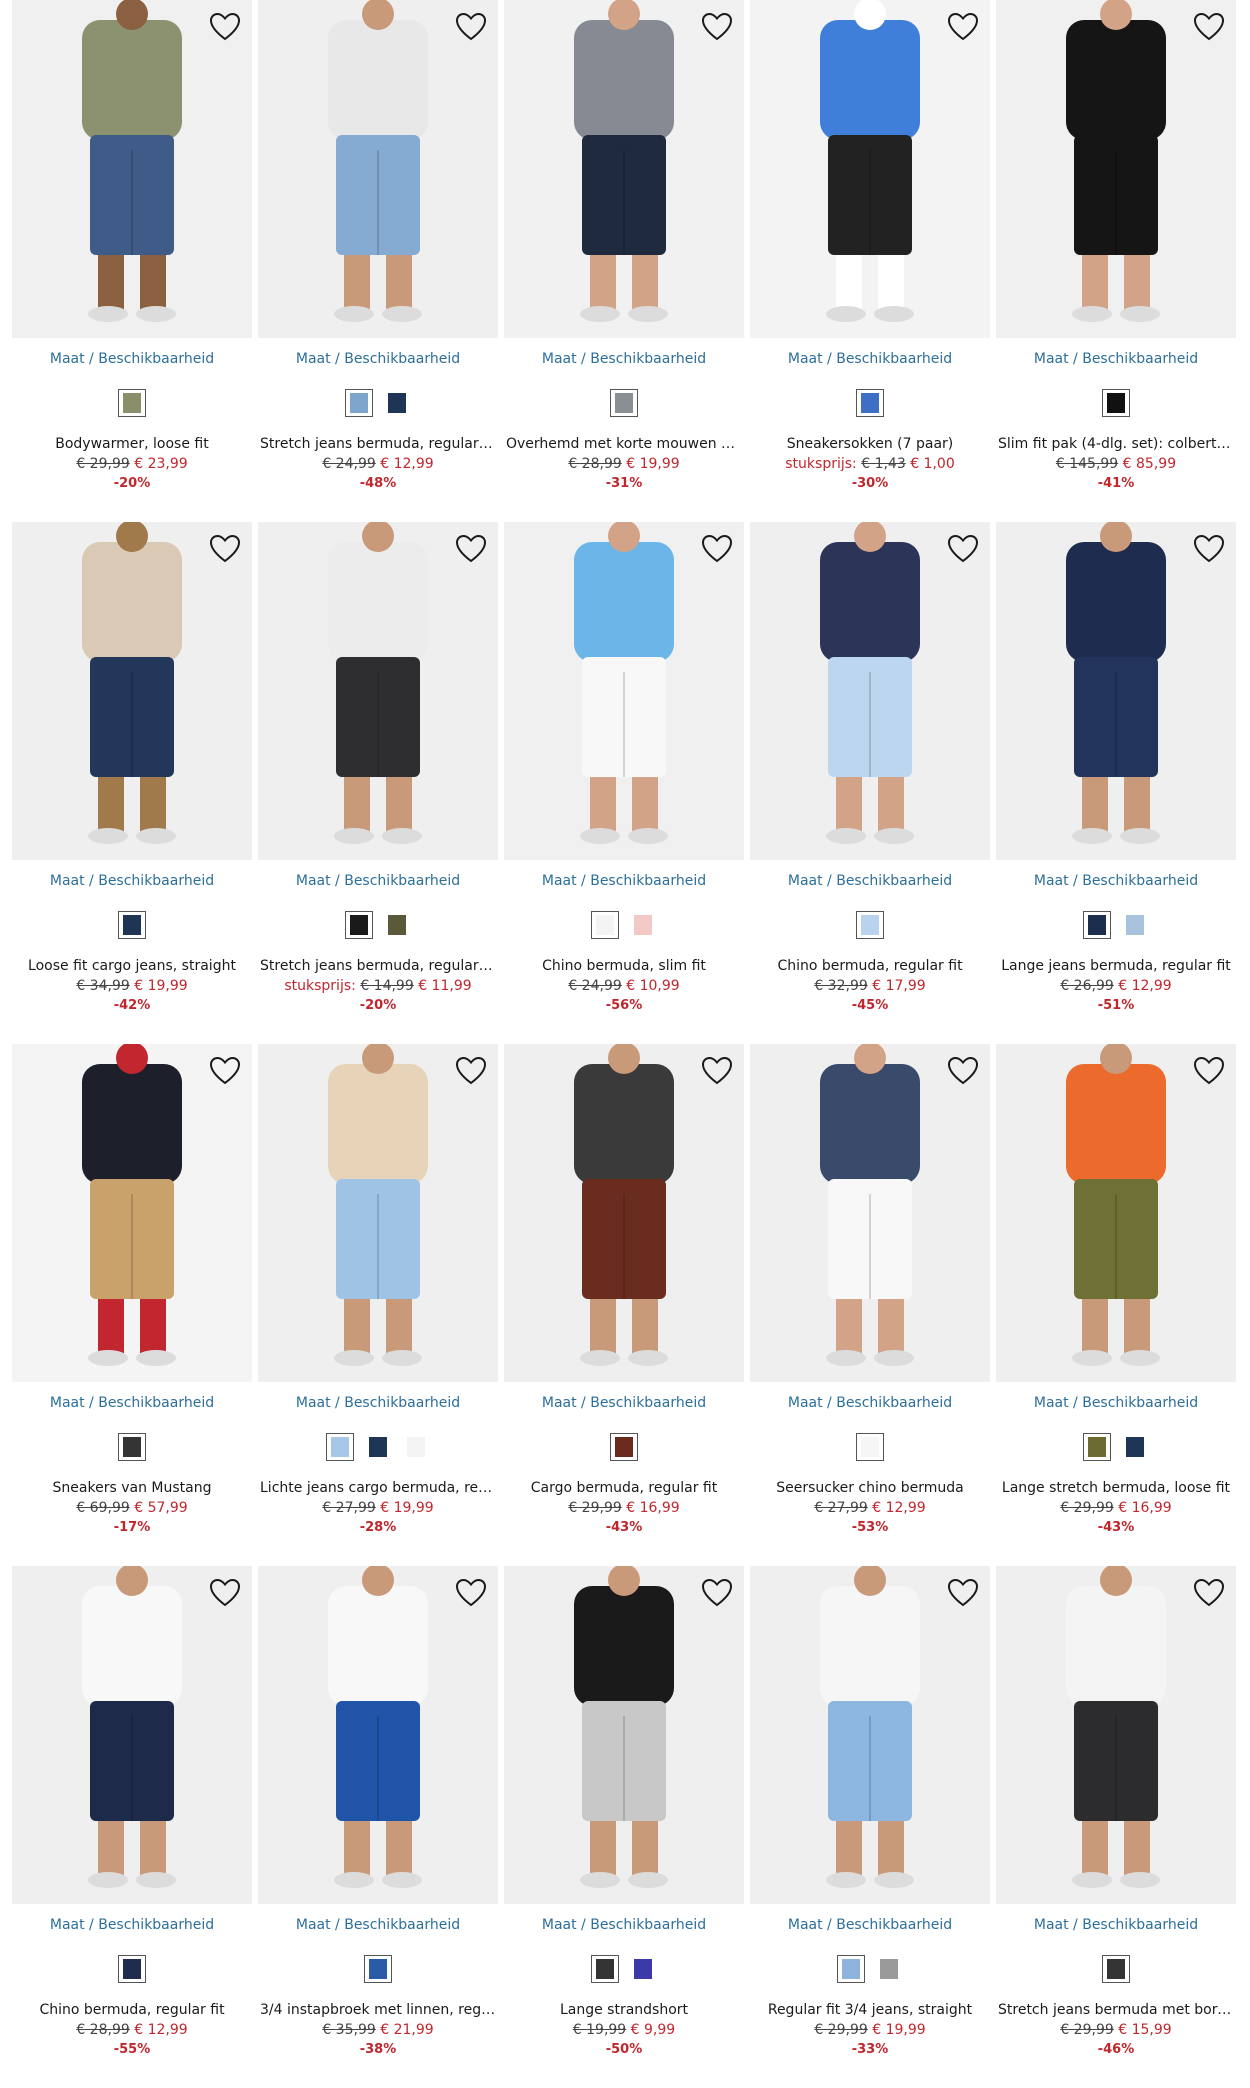  What do you see at coordinates (1116, 966) in the screenshot?
I see `product-title: Lange jeans bermuda, regular fit` at bounding box center [1116, 966].